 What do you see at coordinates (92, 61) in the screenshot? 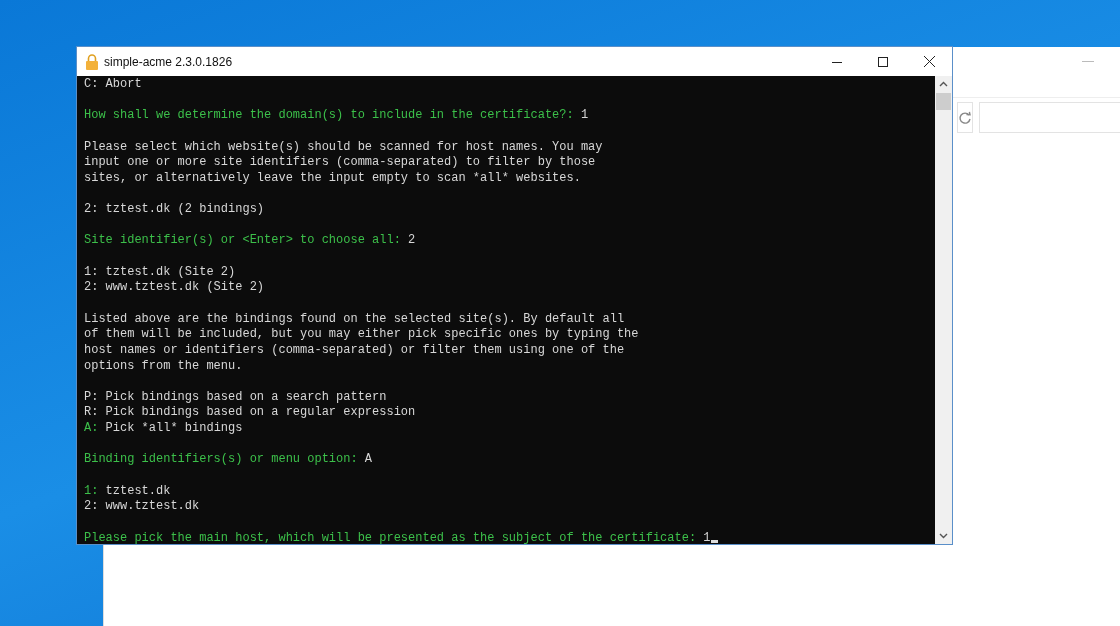
I see `padlock-icon` at bounding box center [92, 61].